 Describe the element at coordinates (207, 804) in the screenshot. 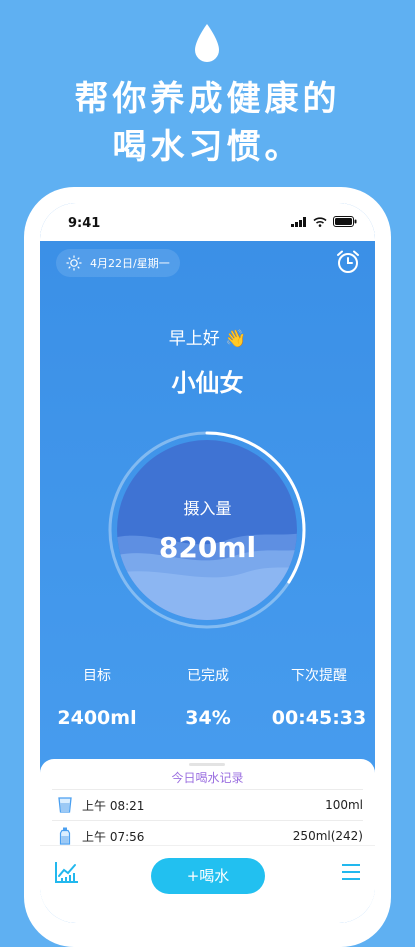

I see `record-row: 上午 08:21 100ml` at that location.